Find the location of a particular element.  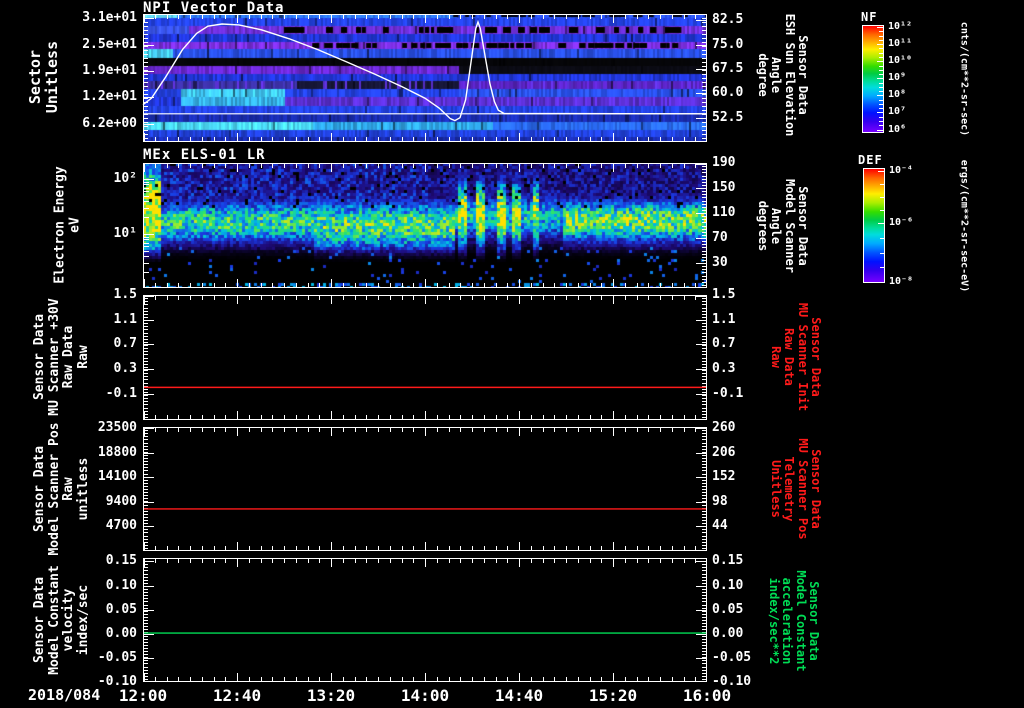

y-tick-right: -0.05 is located at coordinates (732, 657).